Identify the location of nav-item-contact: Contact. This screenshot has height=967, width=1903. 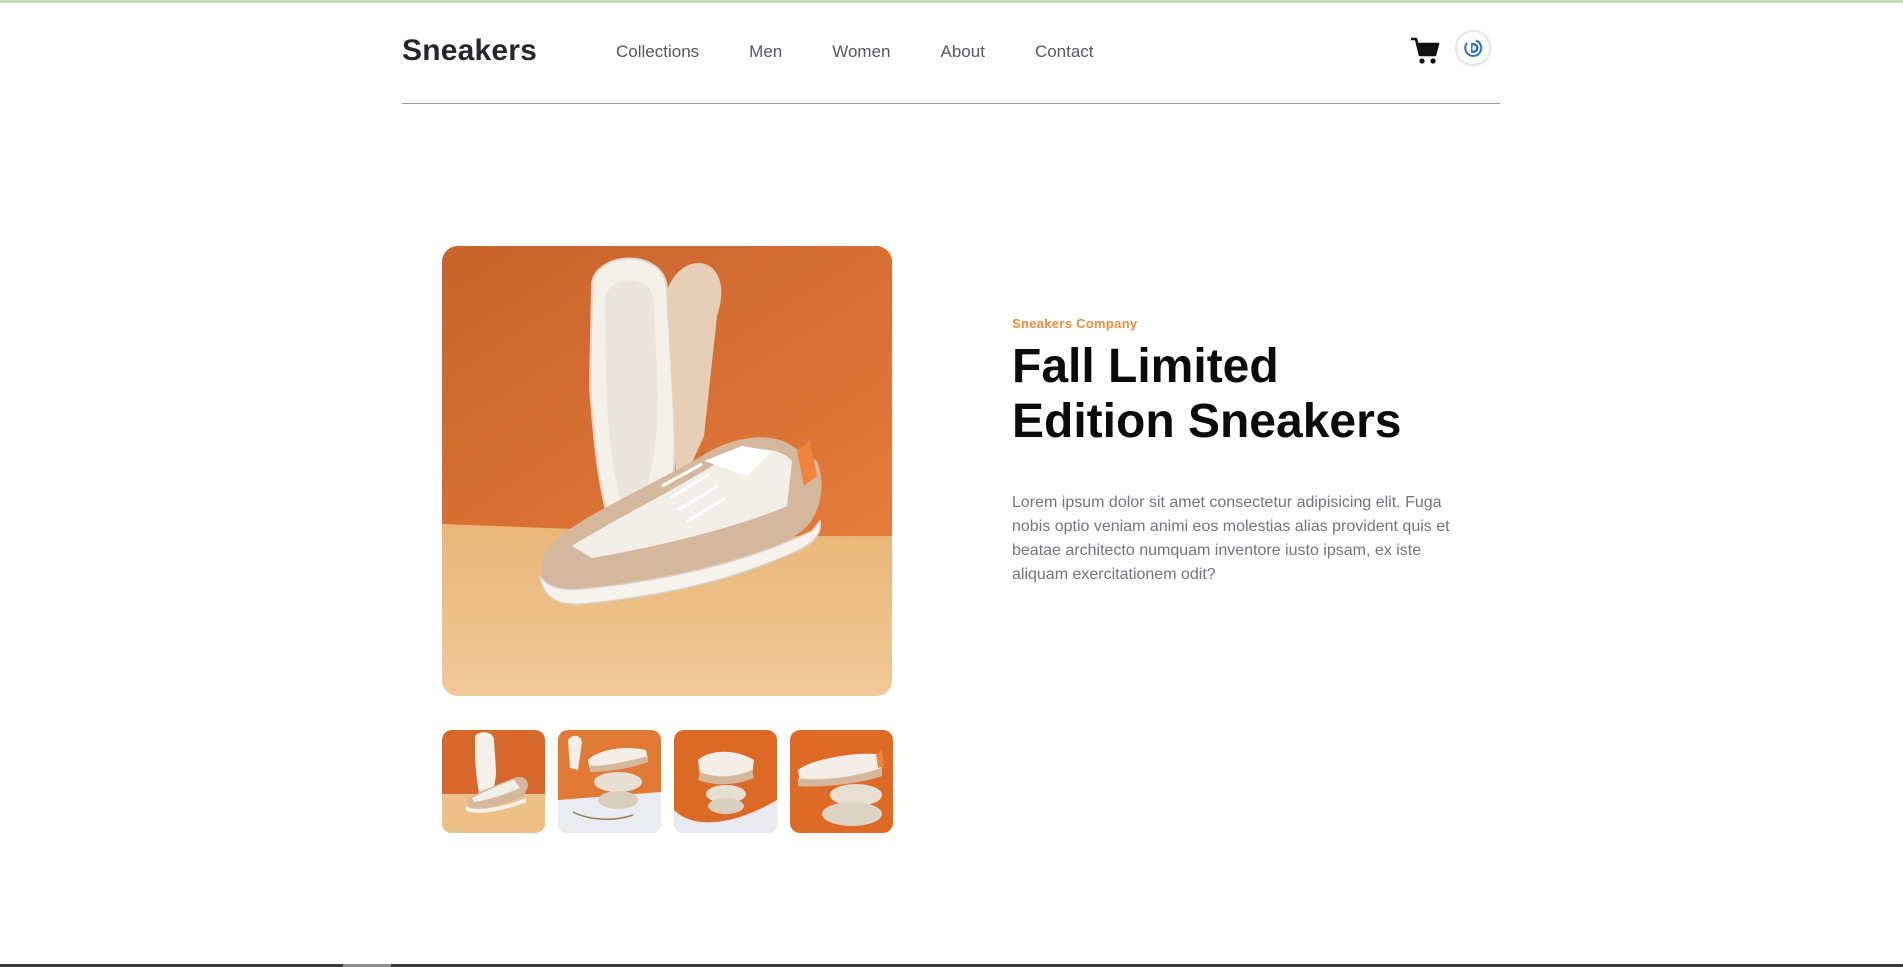
(1064, 52).